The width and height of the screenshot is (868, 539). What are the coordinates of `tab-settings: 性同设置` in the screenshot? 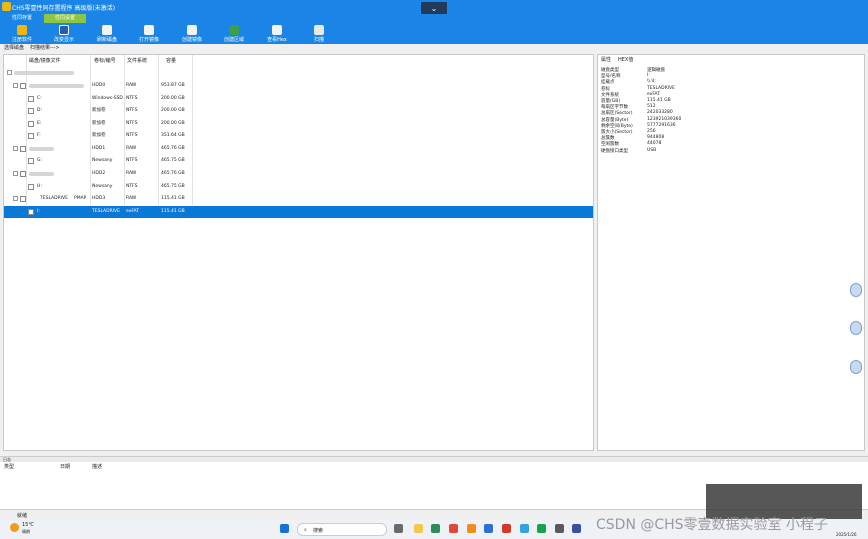 It's located at (65, 18).